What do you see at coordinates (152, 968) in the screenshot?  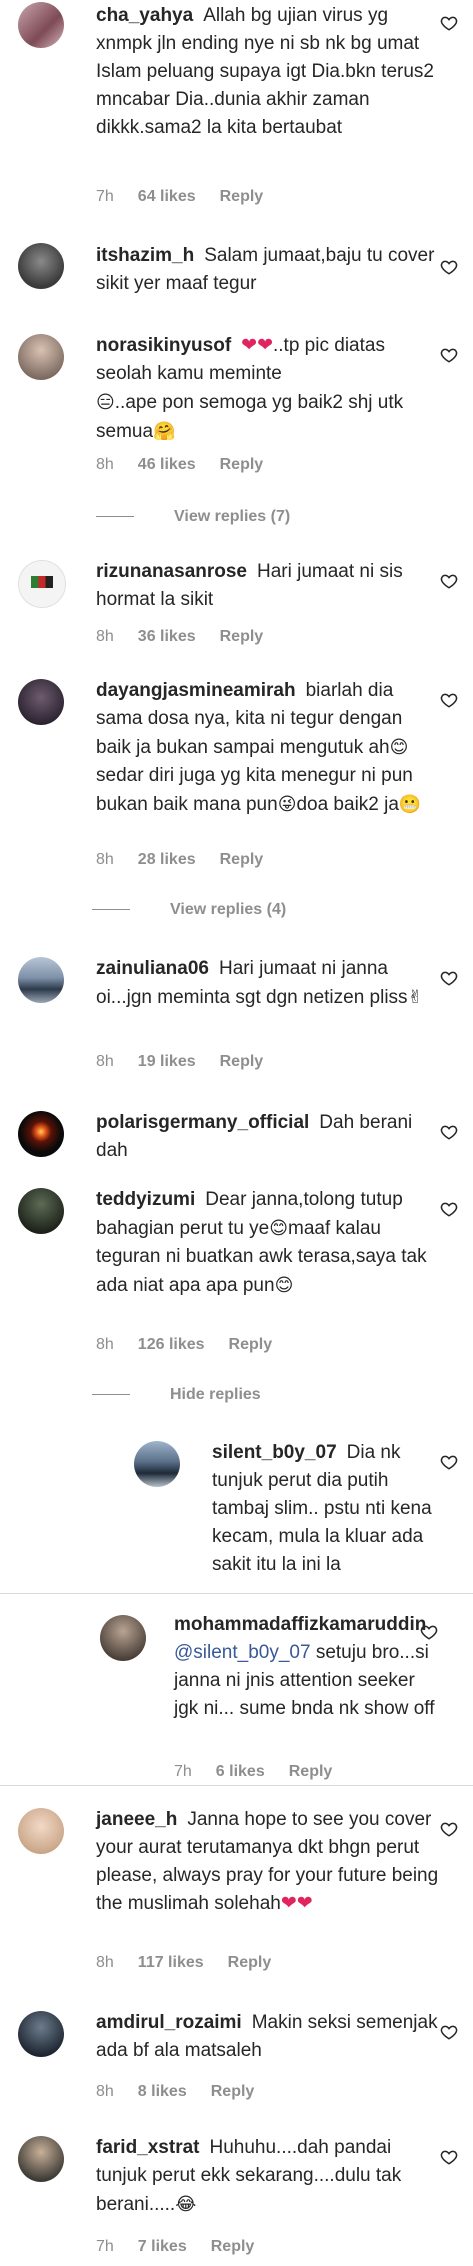 I see `comment-username: zainuliana06` at bounding box center [152, 968].